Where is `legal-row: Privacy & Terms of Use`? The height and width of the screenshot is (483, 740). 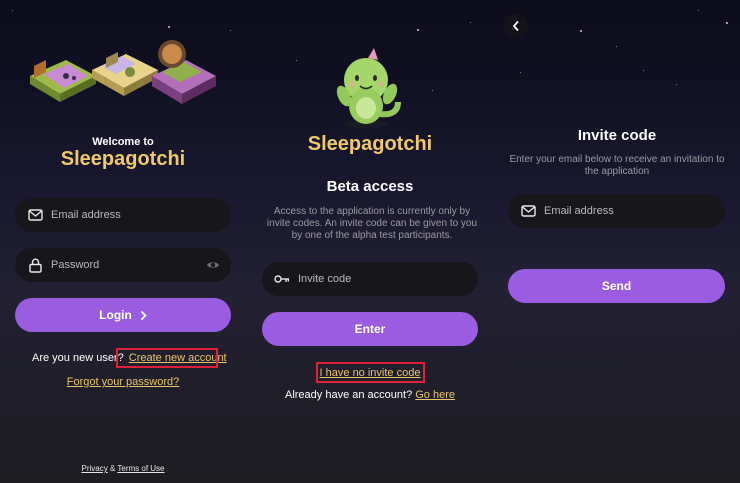
legal-row: Privacy & Terms of Use is located at coordinates (123, 468).